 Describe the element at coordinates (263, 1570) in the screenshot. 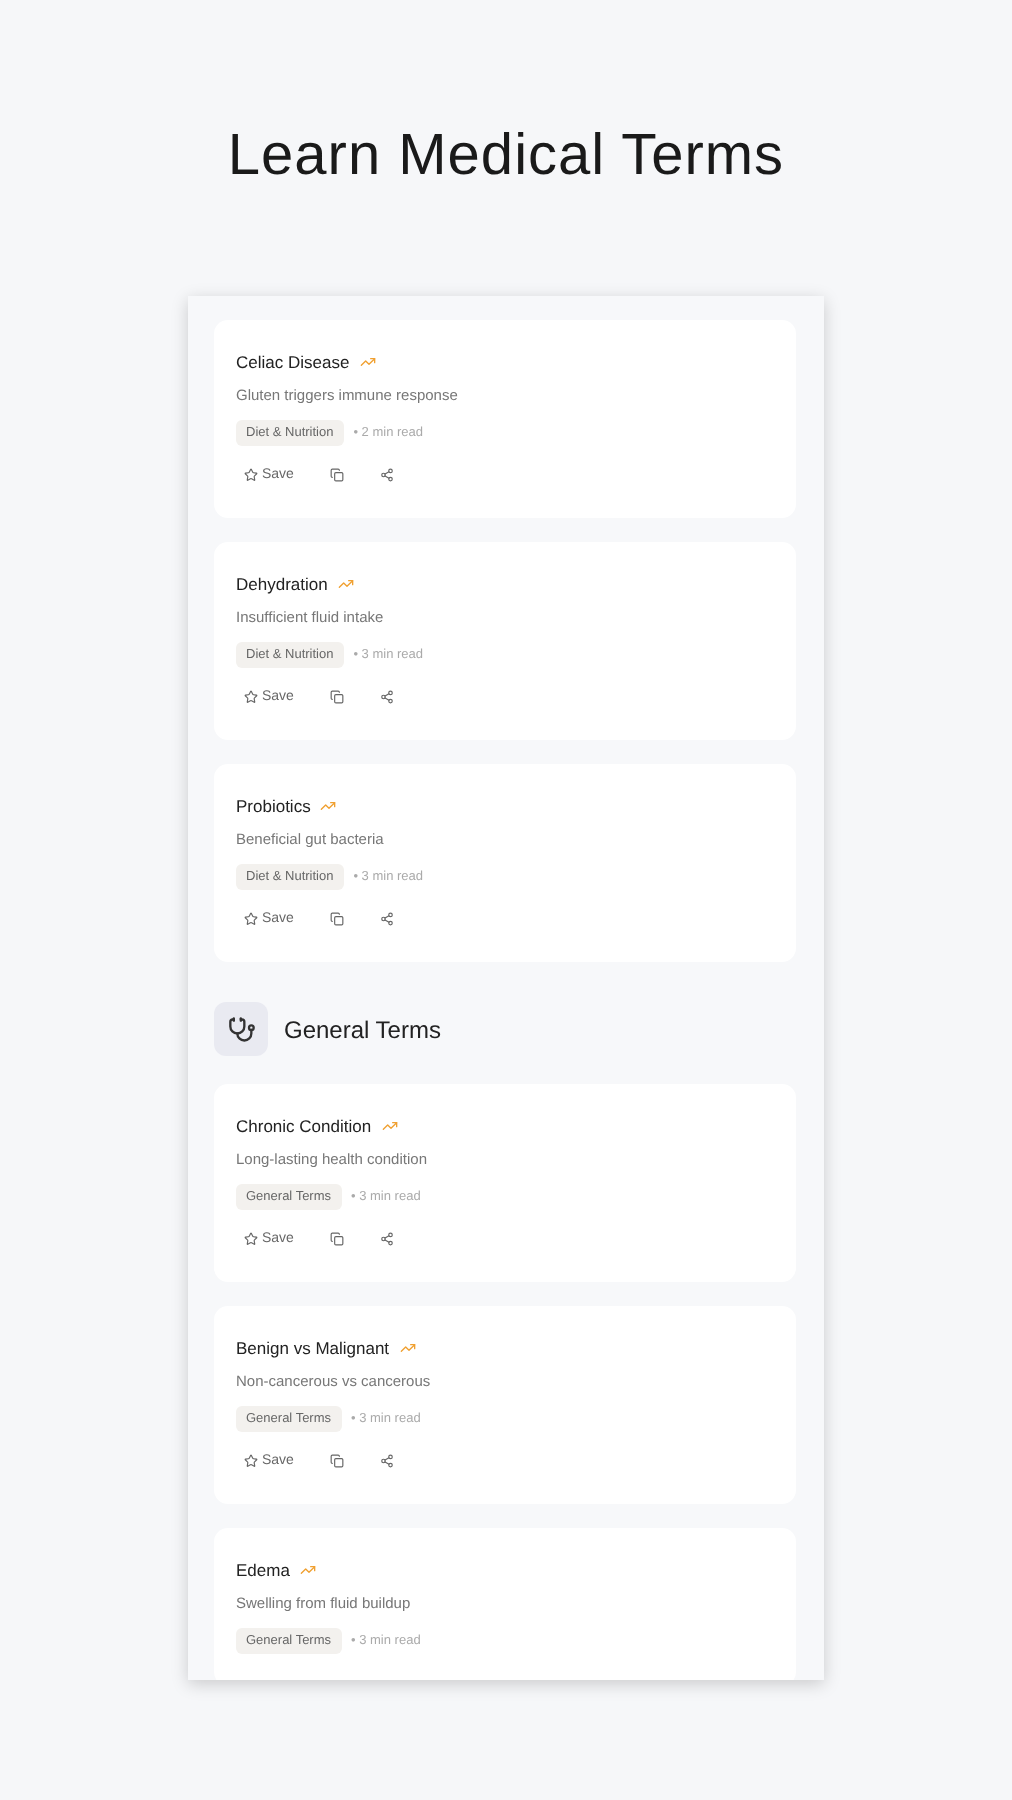

I see `term-title: Edema` at that location.